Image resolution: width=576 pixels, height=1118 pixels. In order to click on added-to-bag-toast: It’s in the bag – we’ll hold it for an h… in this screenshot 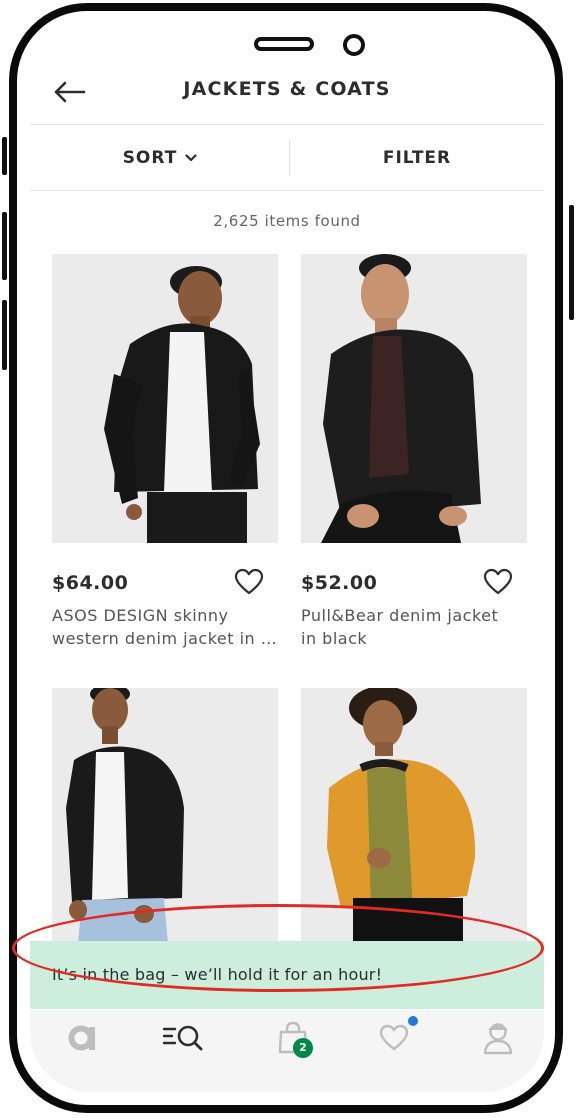, I will do `click(287, 975)`.